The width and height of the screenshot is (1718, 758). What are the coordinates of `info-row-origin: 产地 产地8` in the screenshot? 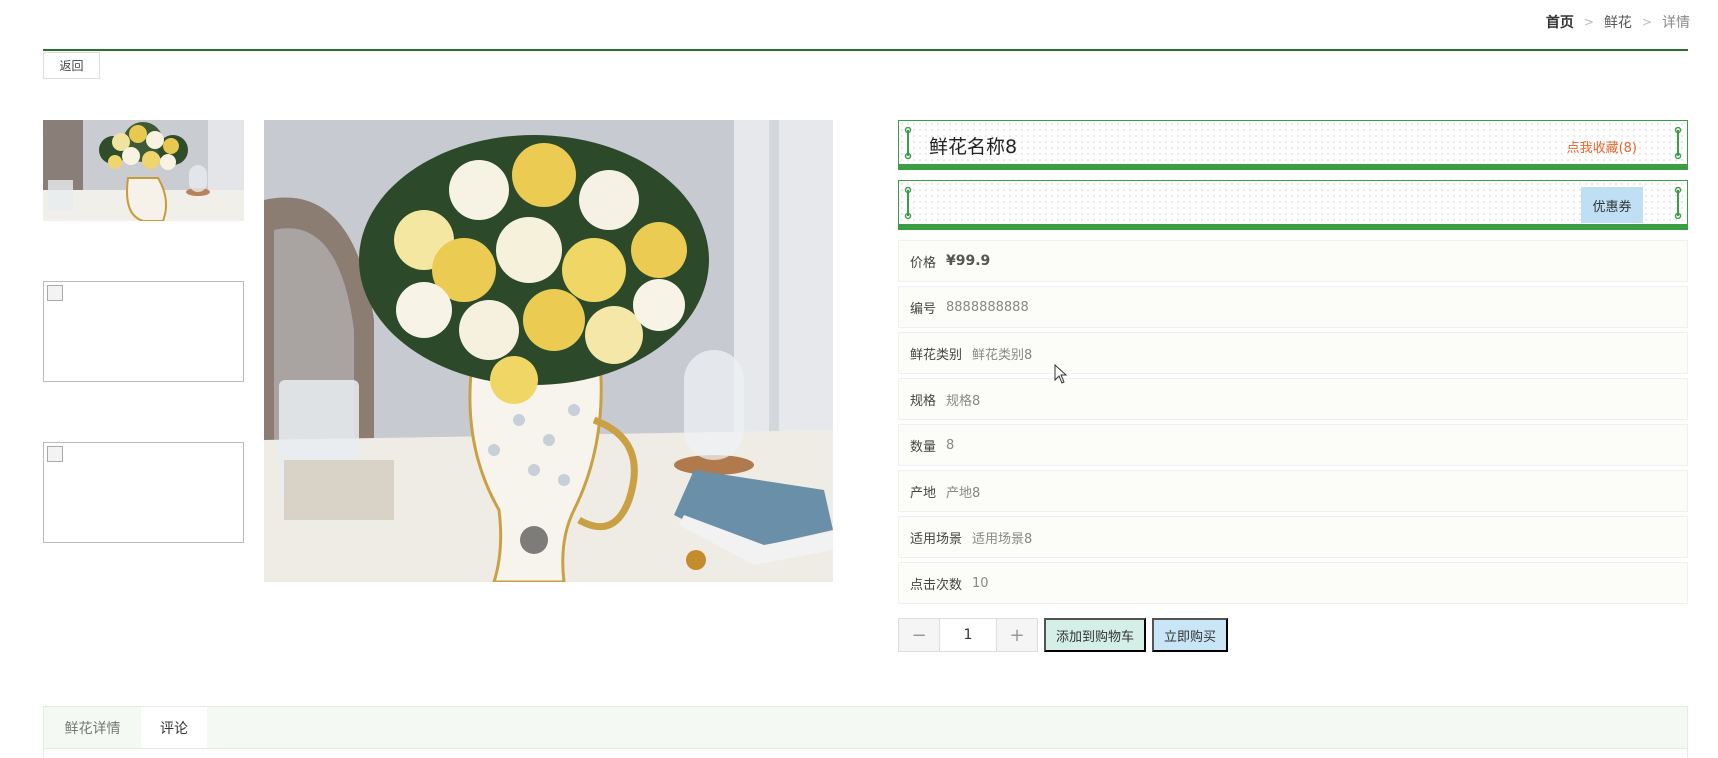 It's located at (1293, 491).